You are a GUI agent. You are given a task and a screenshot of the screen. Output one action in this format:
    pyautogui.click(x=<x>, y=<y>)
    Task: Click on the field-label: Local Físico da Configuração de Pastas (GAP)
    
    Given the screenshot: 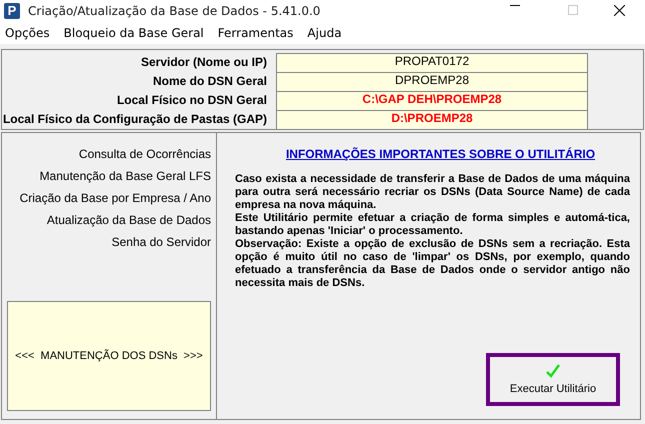 What is the action you would take?
    pyautogui.click(x=134, y=119)
    